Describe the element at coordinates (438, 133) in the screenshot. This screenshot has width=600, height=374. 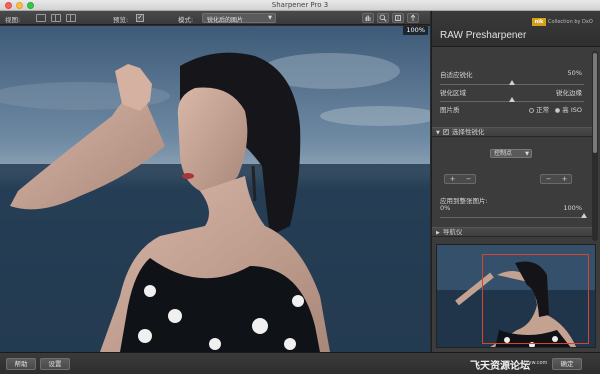
I see `disclosure-triangle-icon: ▼` at that location.